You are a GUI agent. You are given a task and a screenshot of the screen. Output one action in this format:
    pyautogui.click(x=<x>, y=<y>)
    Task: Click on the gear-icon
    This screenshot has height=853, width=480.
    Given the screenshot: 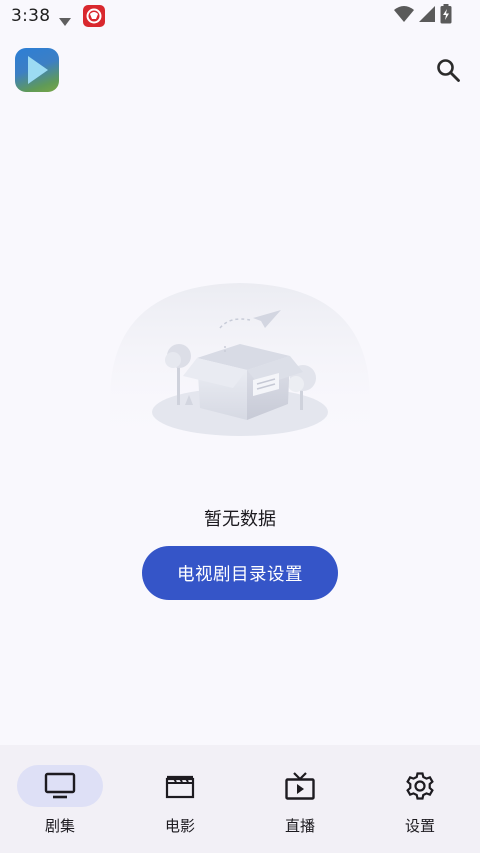 What is the action you would take?
    pyautogui.click(x=420, y=786)
    